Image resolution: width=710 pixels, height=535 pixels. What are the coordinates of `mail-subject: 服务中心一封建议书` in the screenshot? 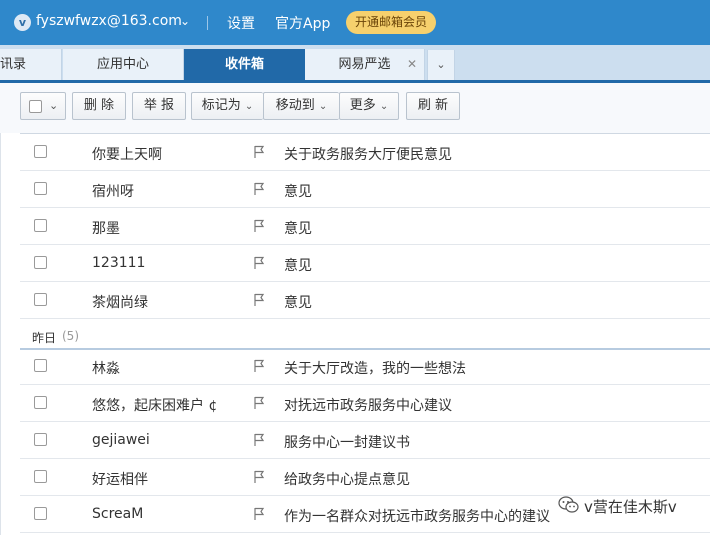 It's located at (347, 443).